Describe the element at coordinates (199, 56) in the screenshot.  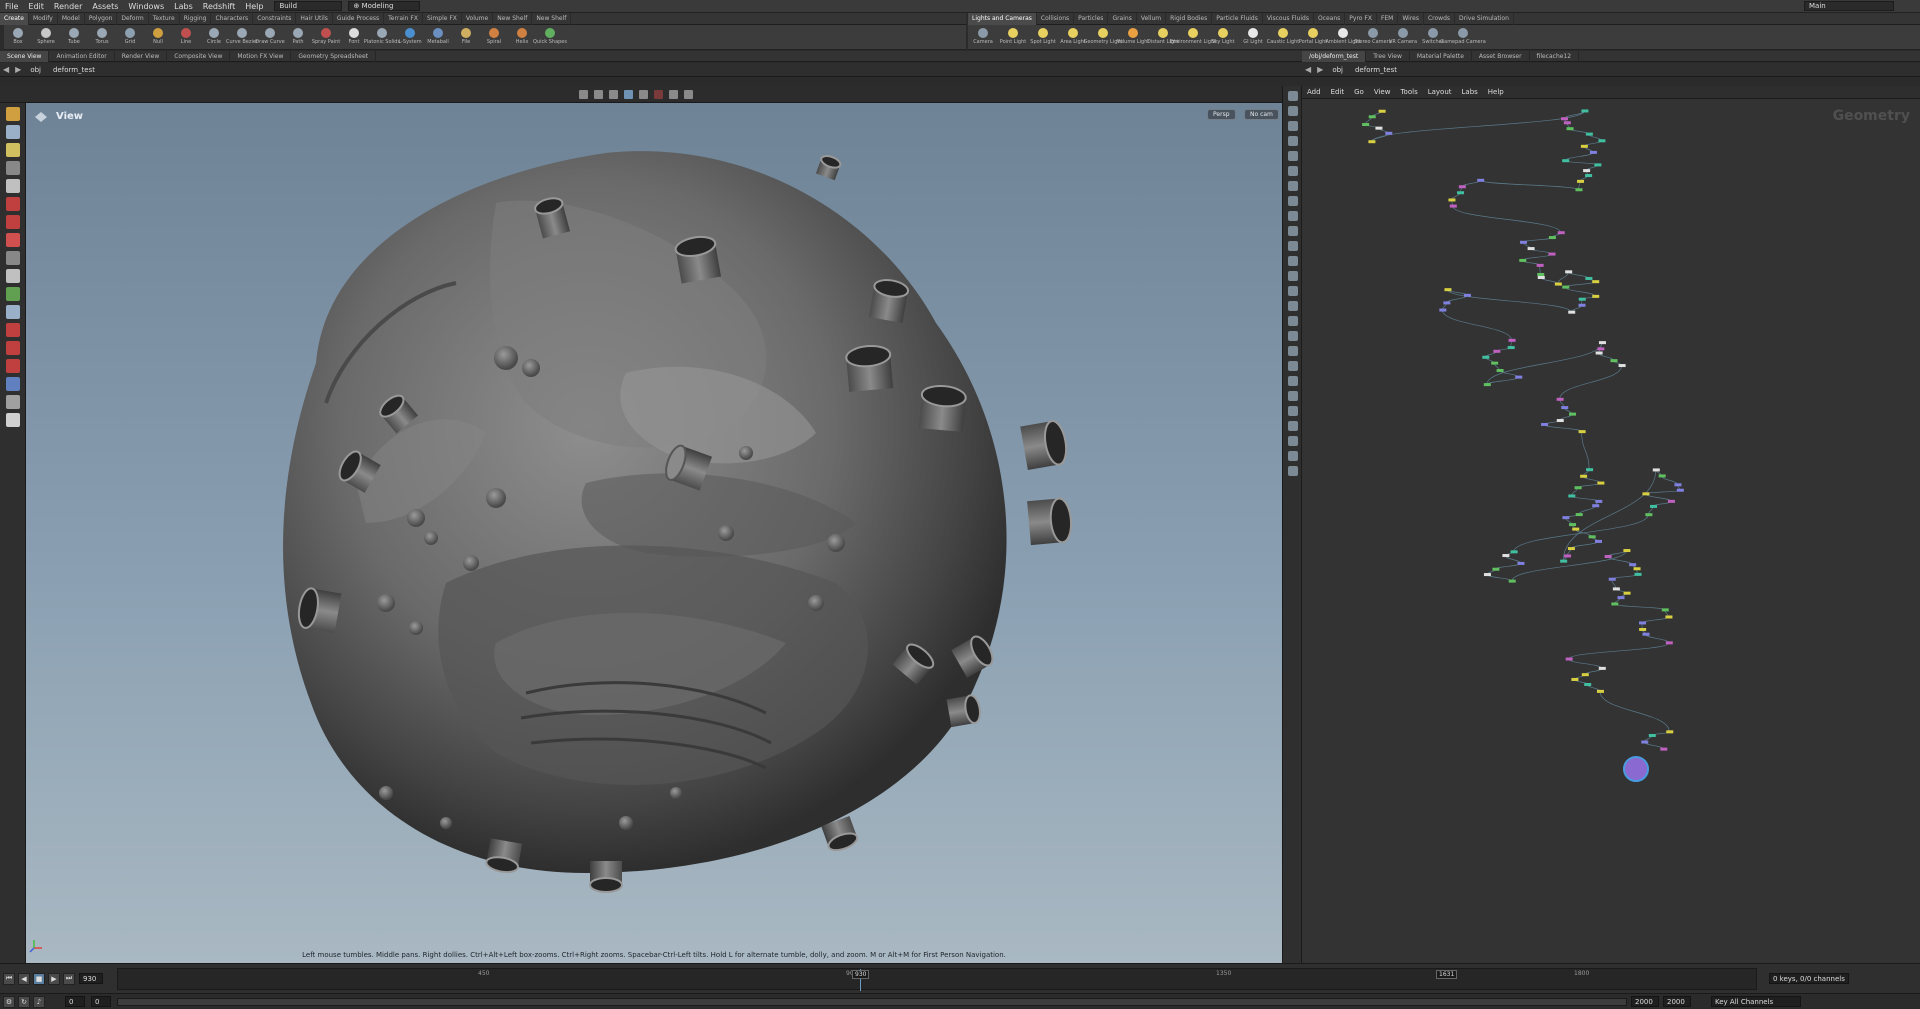
I see `pane-tab: Composite View` at that location.